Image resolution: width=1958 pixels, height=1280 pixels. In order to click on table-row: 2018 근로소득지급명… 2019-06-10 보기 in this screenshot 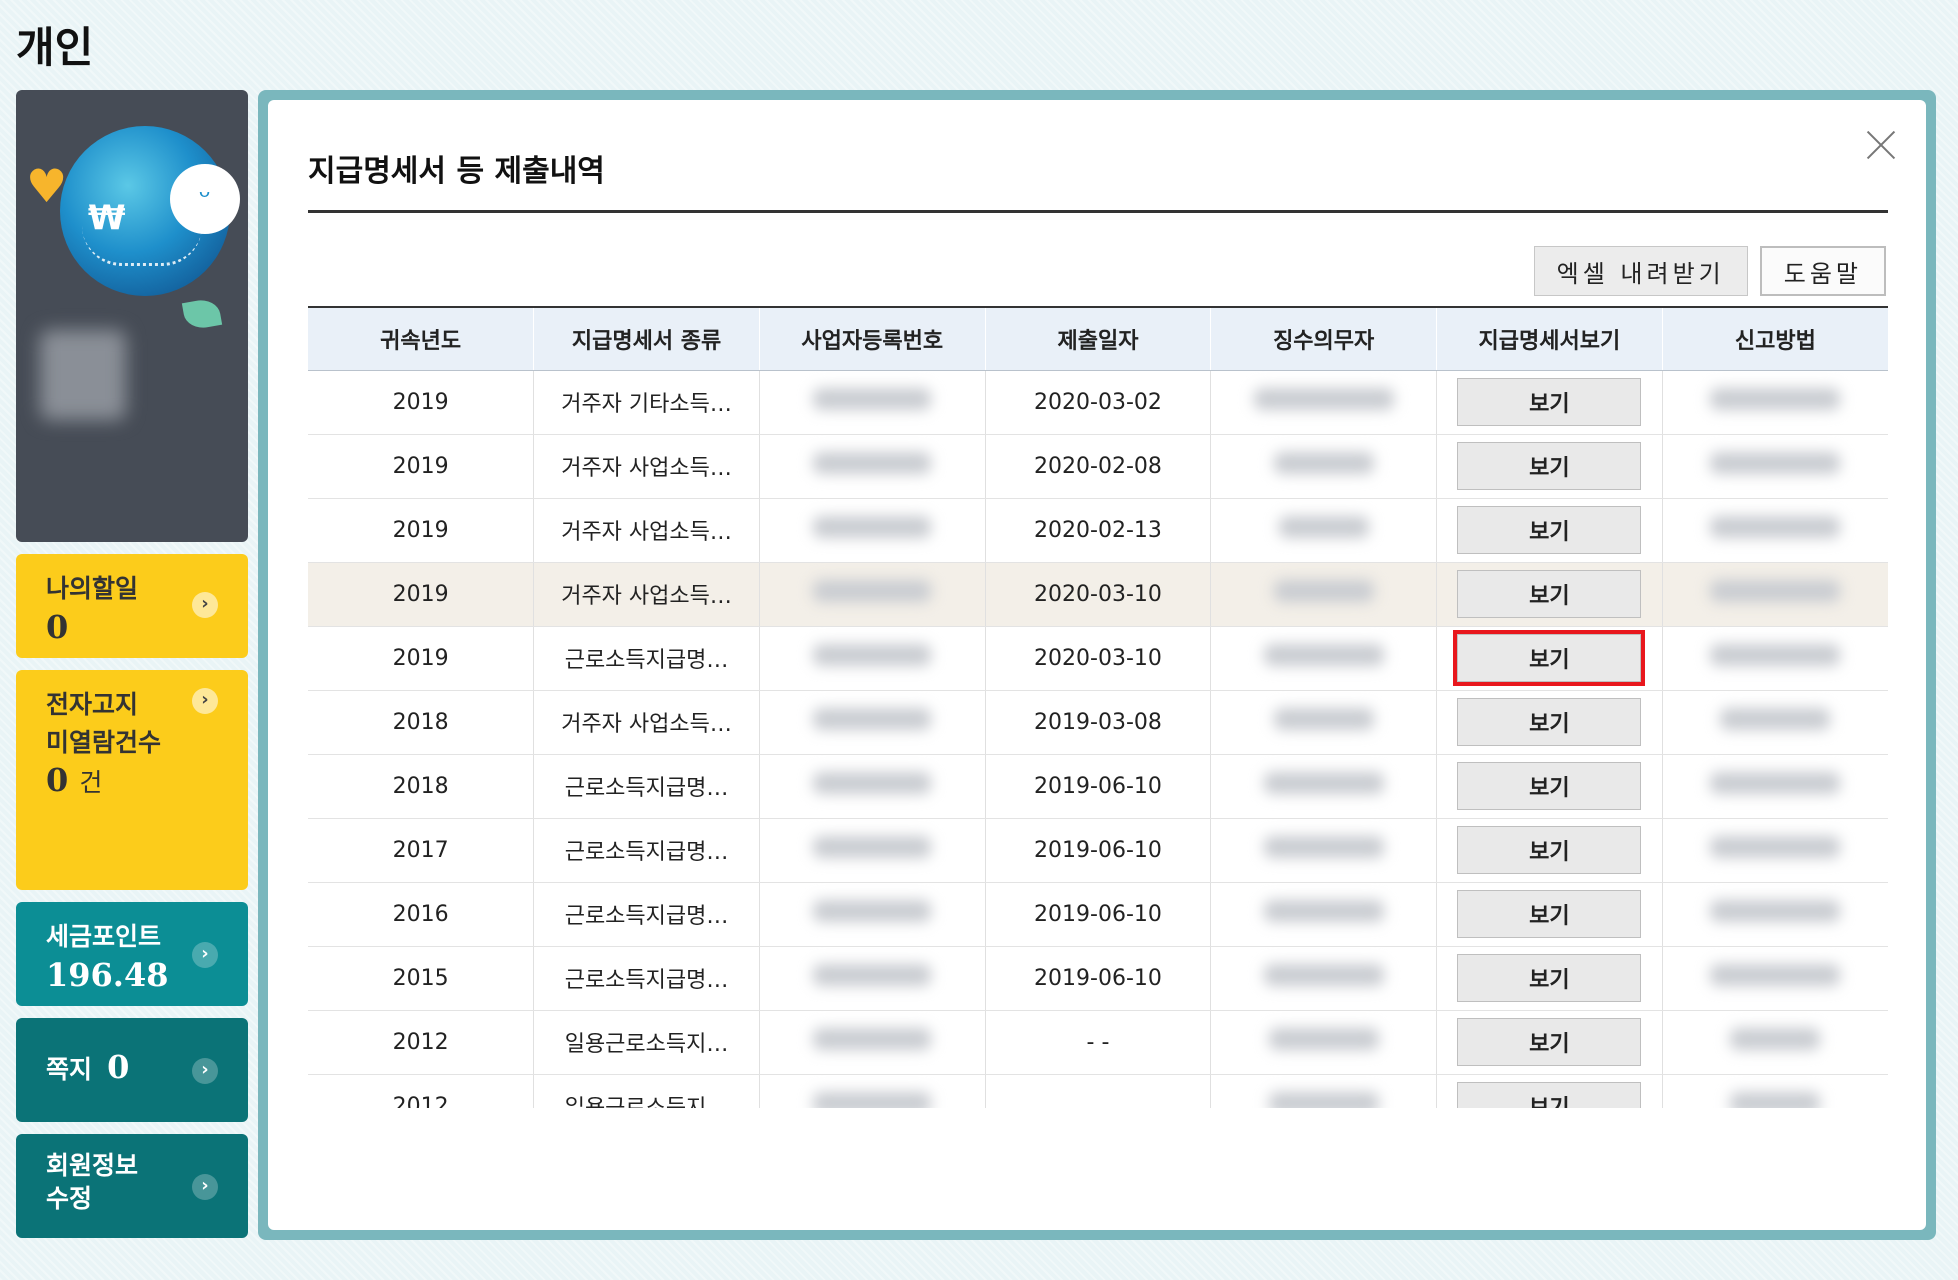, I will do `click(1098, 786)`.